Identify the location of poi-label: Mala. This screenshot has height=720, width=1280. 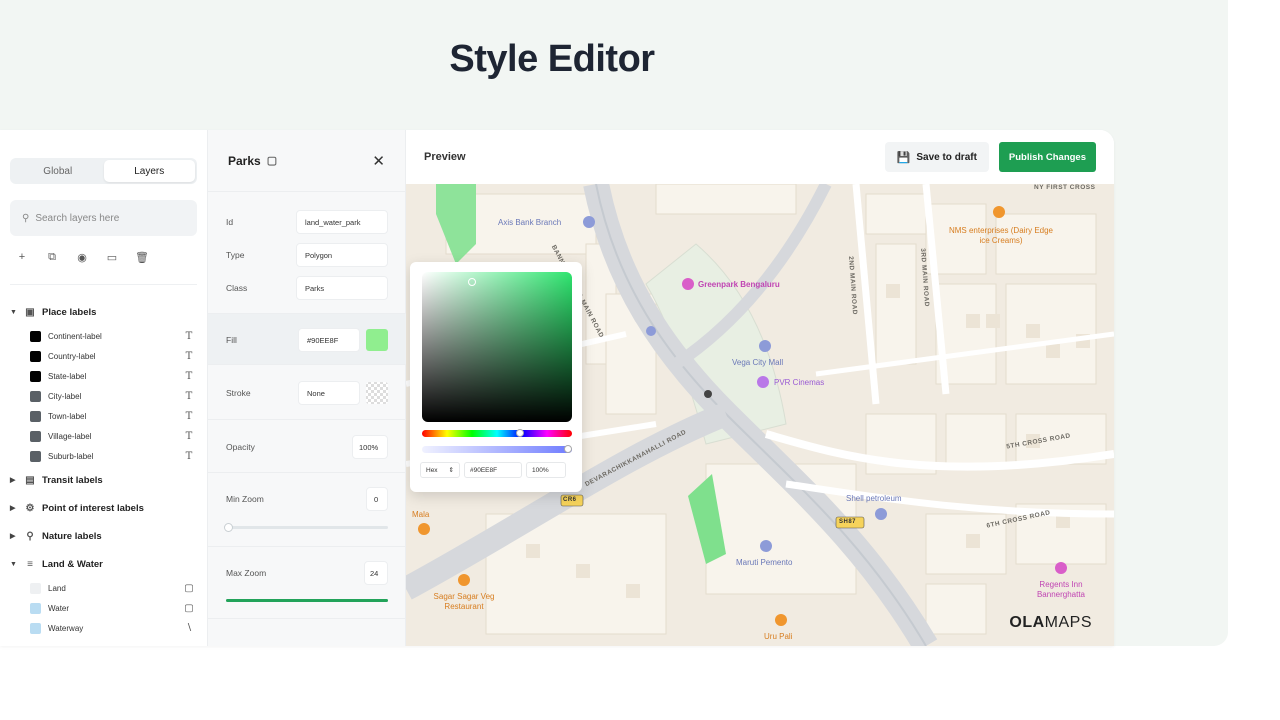
(420, 514).